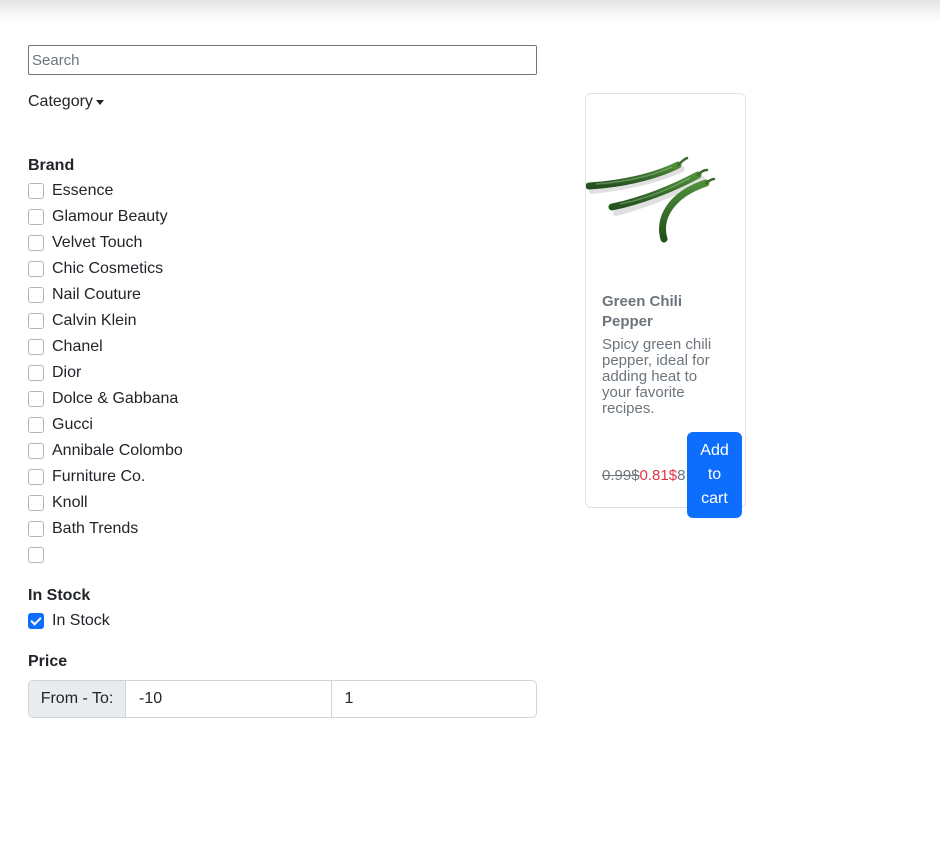  What do you see at coordinates (714, 475) in the screenshot?
I see `add-to-cart-button: Add to cart` at bounding box center [714, 475].